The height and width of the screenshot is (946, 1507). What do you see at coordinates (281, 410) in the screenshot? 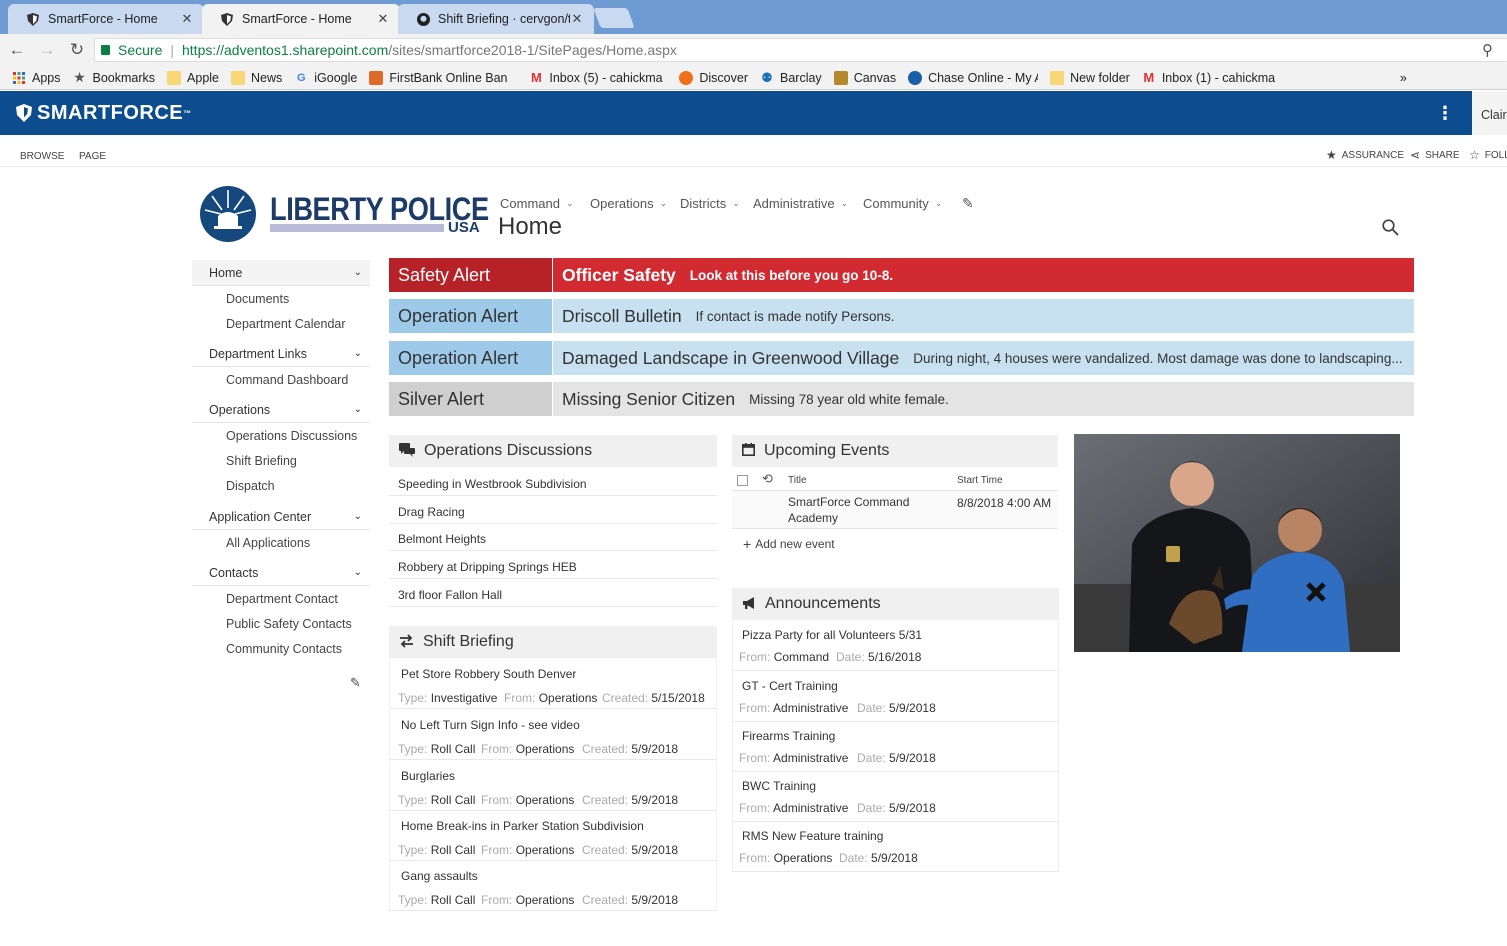
I see `leftnav-header-operations: Operations ⌄` at bounding box center [281, 410].